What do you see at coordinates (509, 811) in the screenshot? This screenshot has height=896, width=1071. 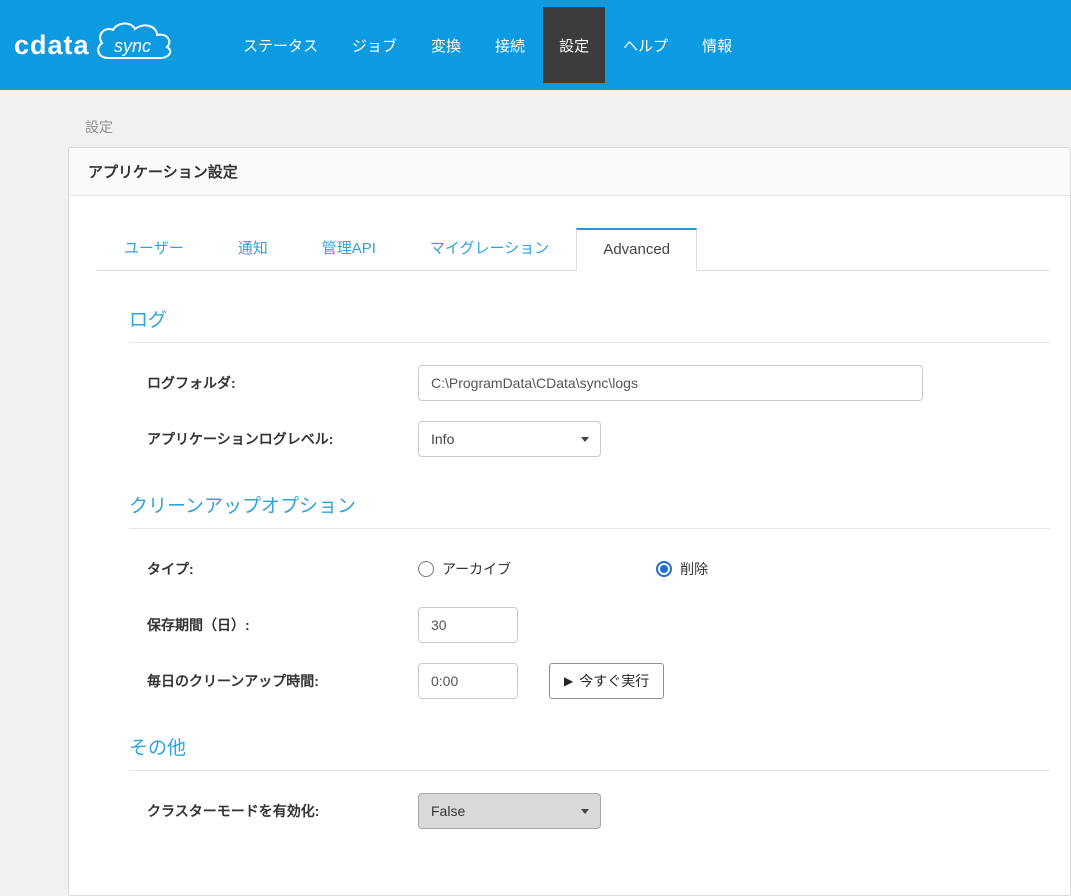 I see `cluster-mode-select: False` at bounding box center [509, 811].